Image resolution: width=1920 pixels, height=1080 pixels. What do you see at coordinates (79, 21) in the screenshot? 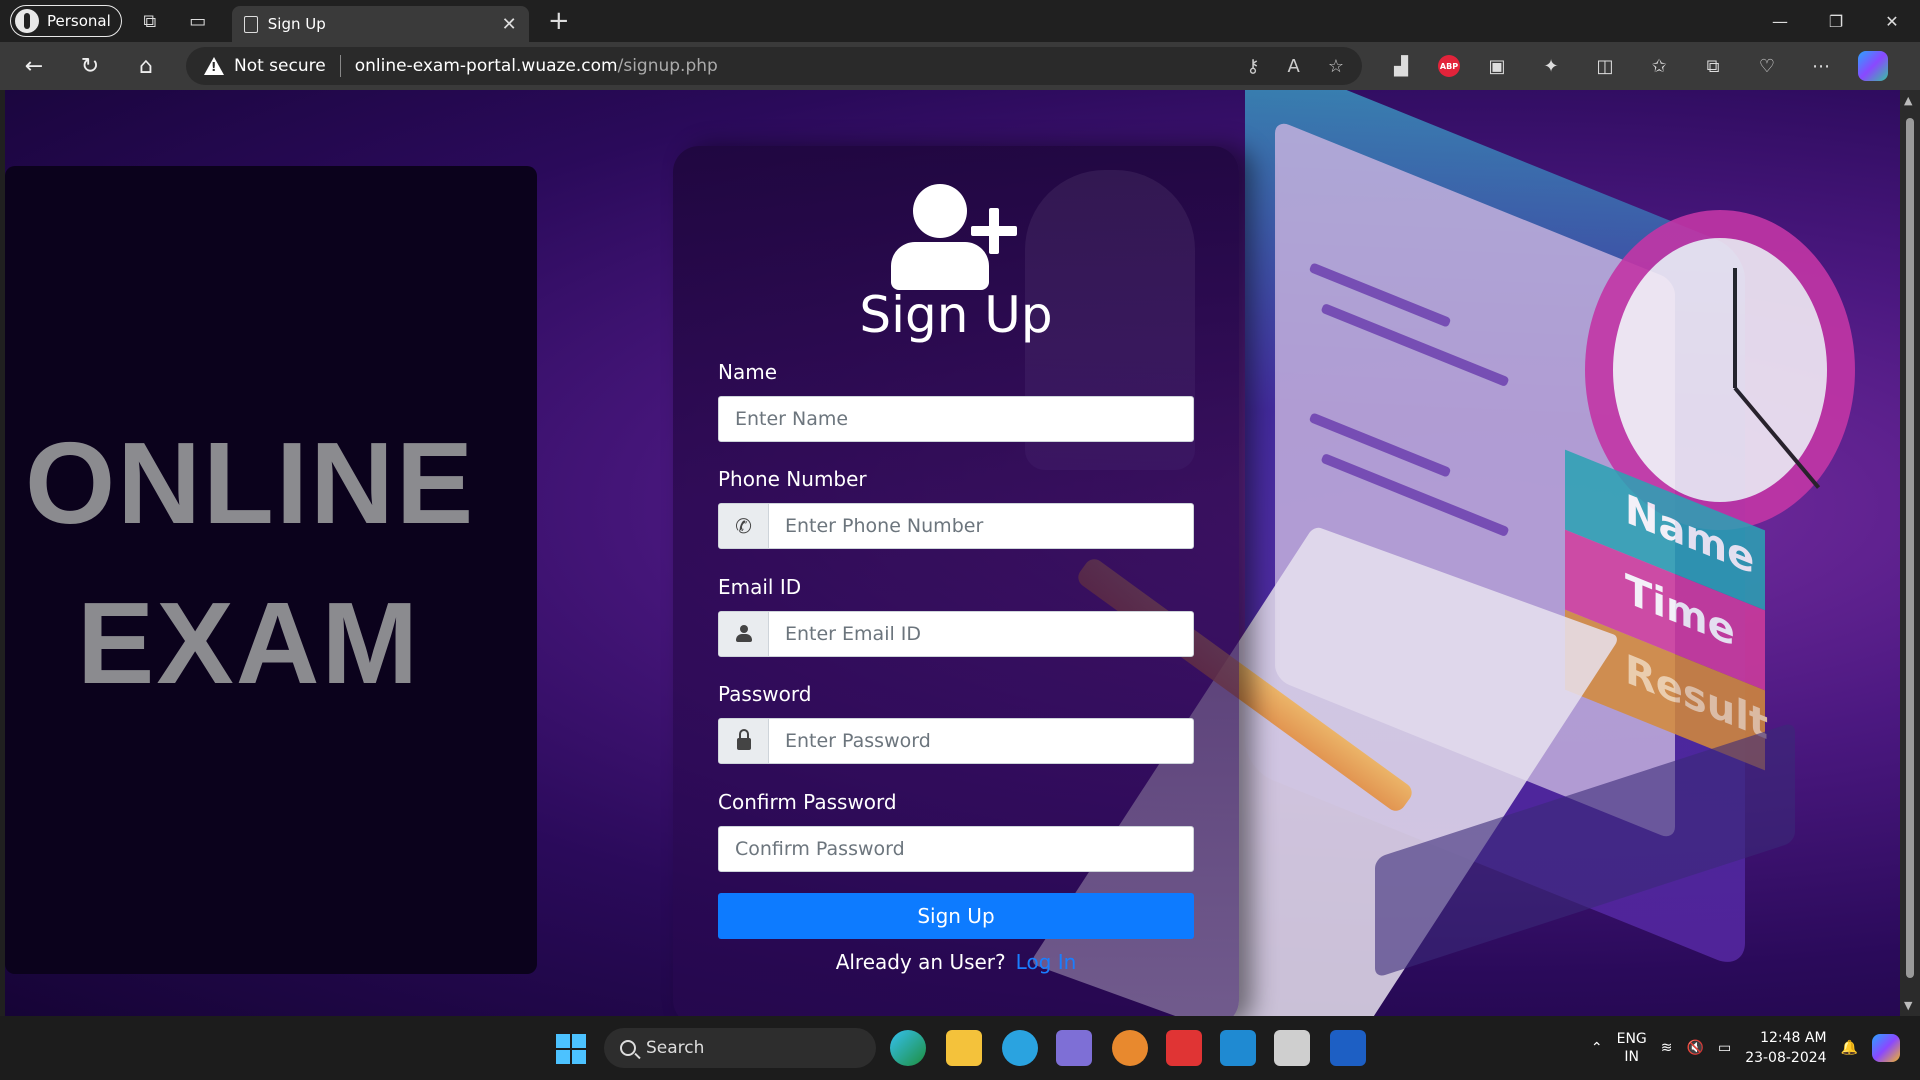
I see `profile-label: Personal` at bounding box center [79, 21].